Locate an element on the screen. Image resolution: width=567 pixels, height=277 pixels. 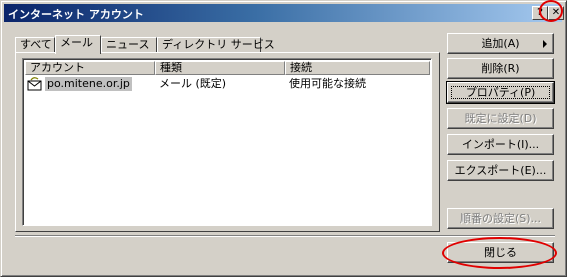
add-button: 追加(A) is located at coordinates (500, 43).